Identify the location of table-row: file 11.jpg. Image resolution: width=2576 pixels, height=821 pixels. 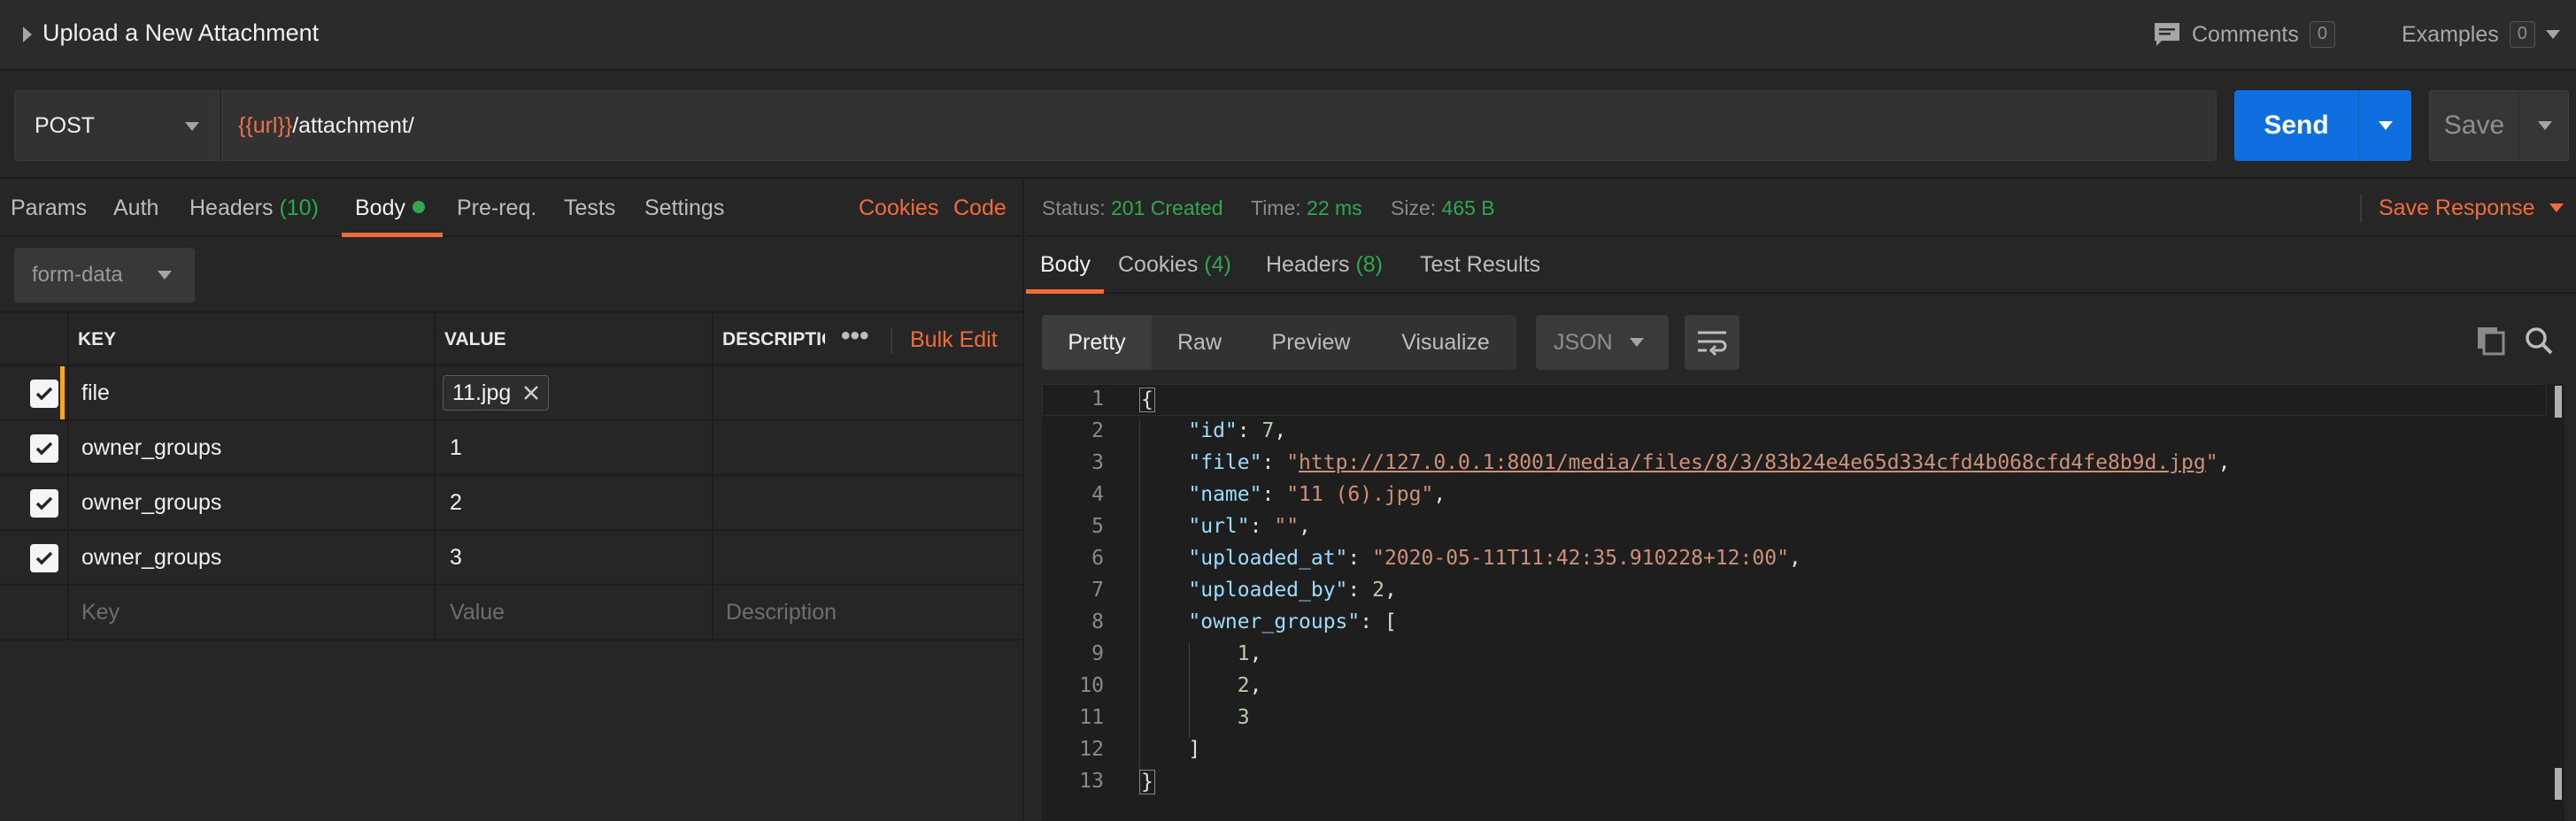
(512, 393).